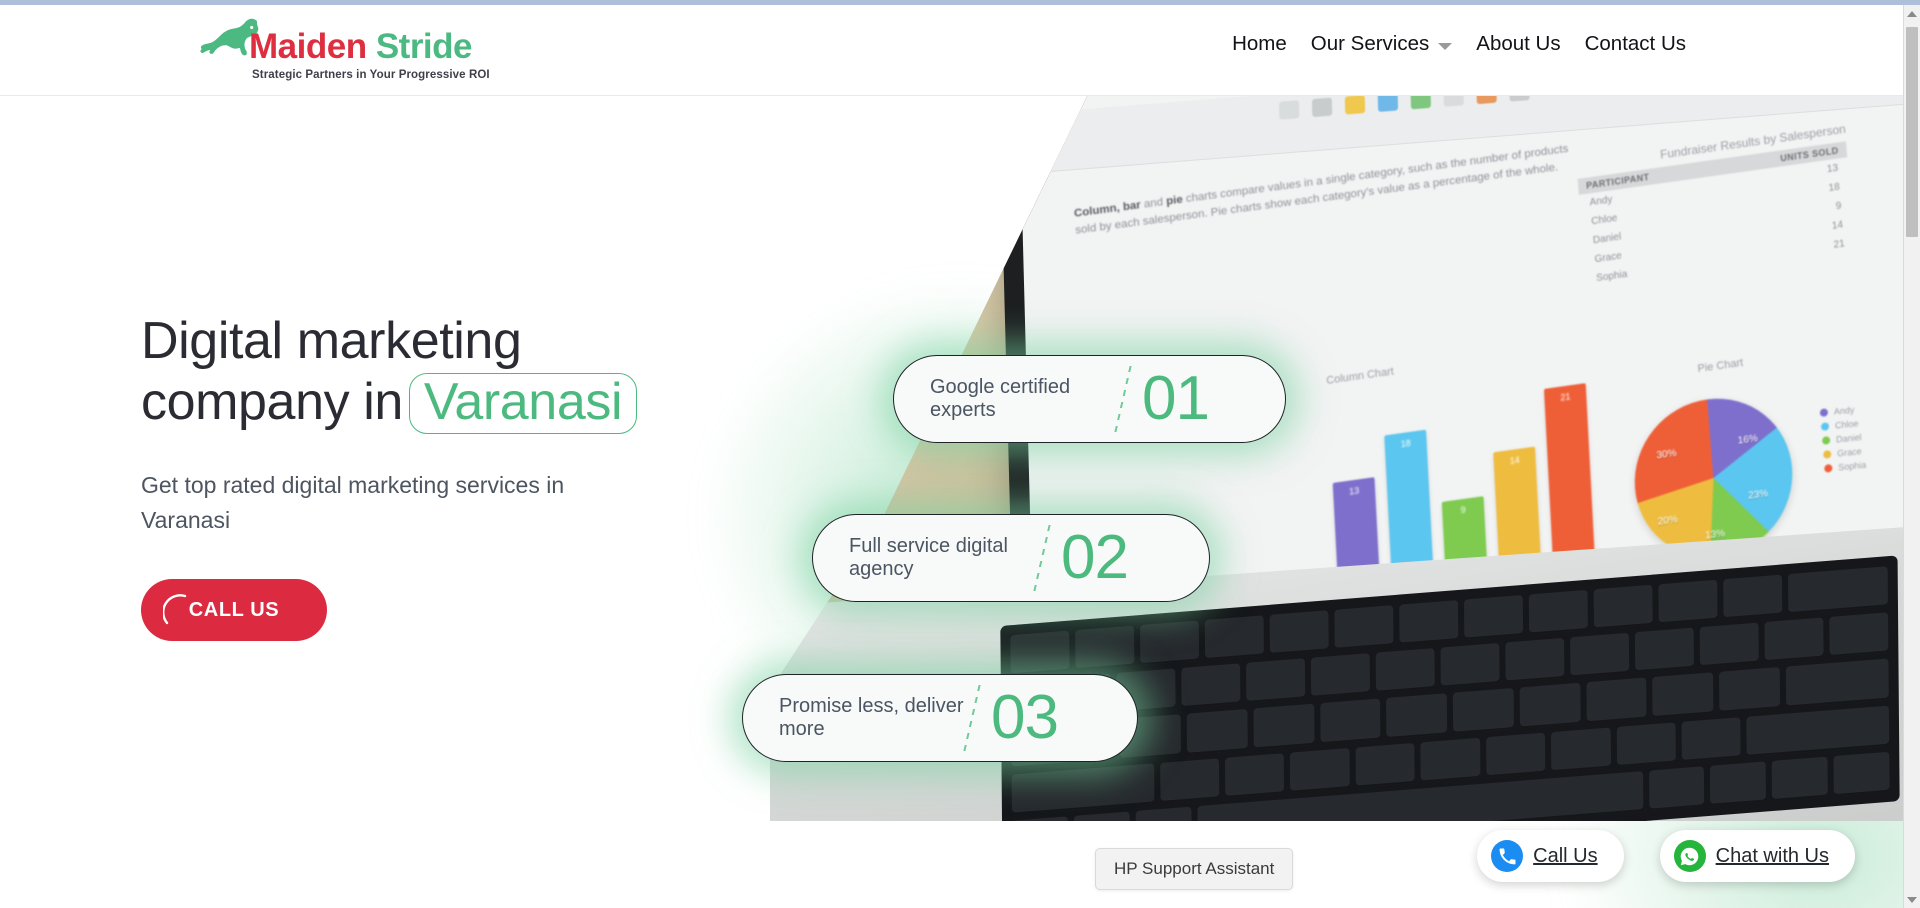  I want to click on legend-label: Andy, so click(1844, 410).